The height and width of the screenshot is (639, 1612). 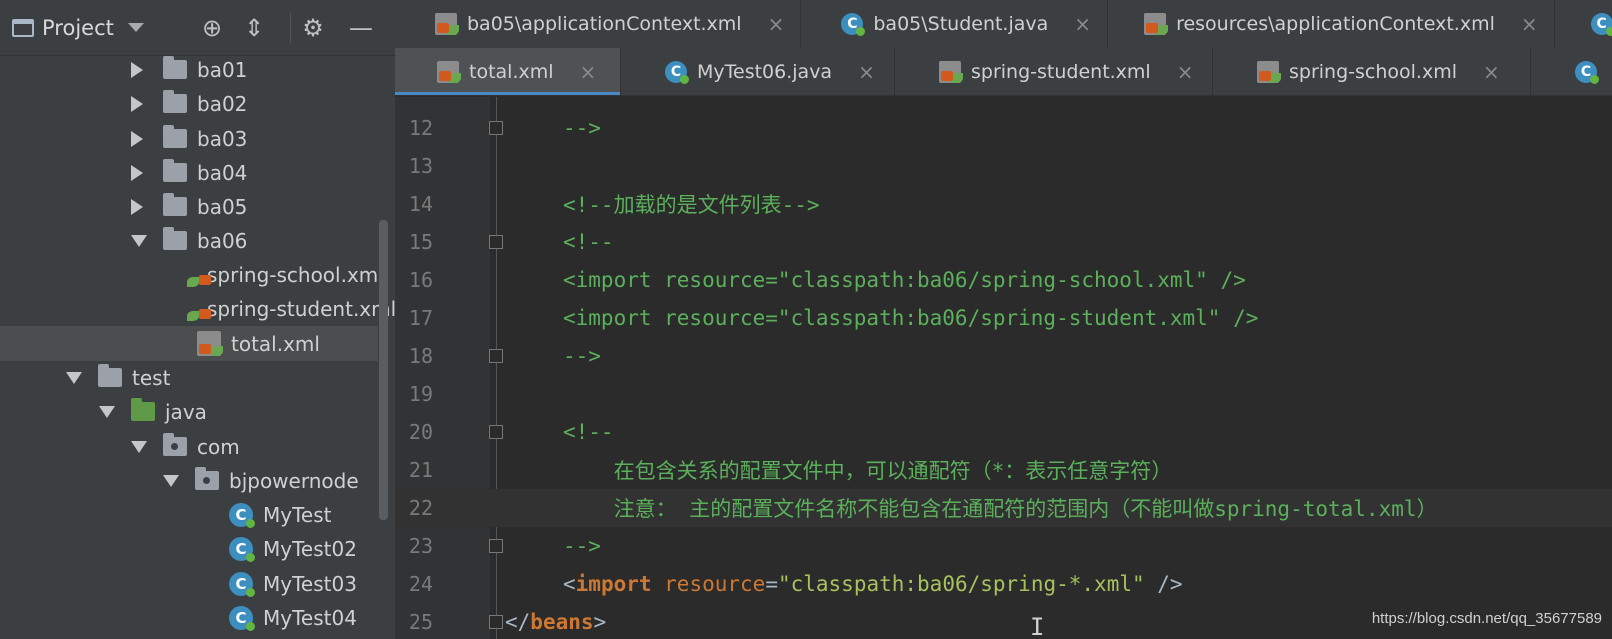 What do you see at coordinates (420, 280) in the screenshot?
I see `line-number: 16` at bounding box center [420, 280].